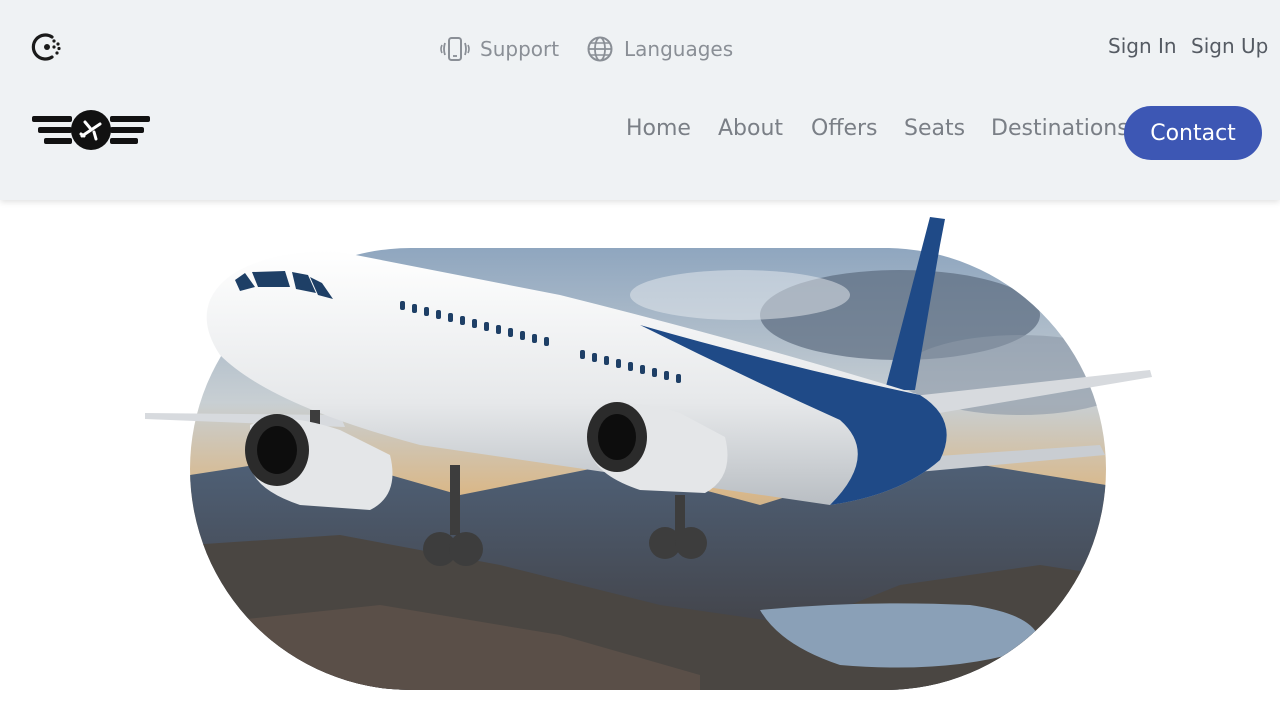 The height and width of the screenshot is (720, 1280). Describe the element at coordinates (520, 49) in the screenshot. I see `support-label: Support` at that location.